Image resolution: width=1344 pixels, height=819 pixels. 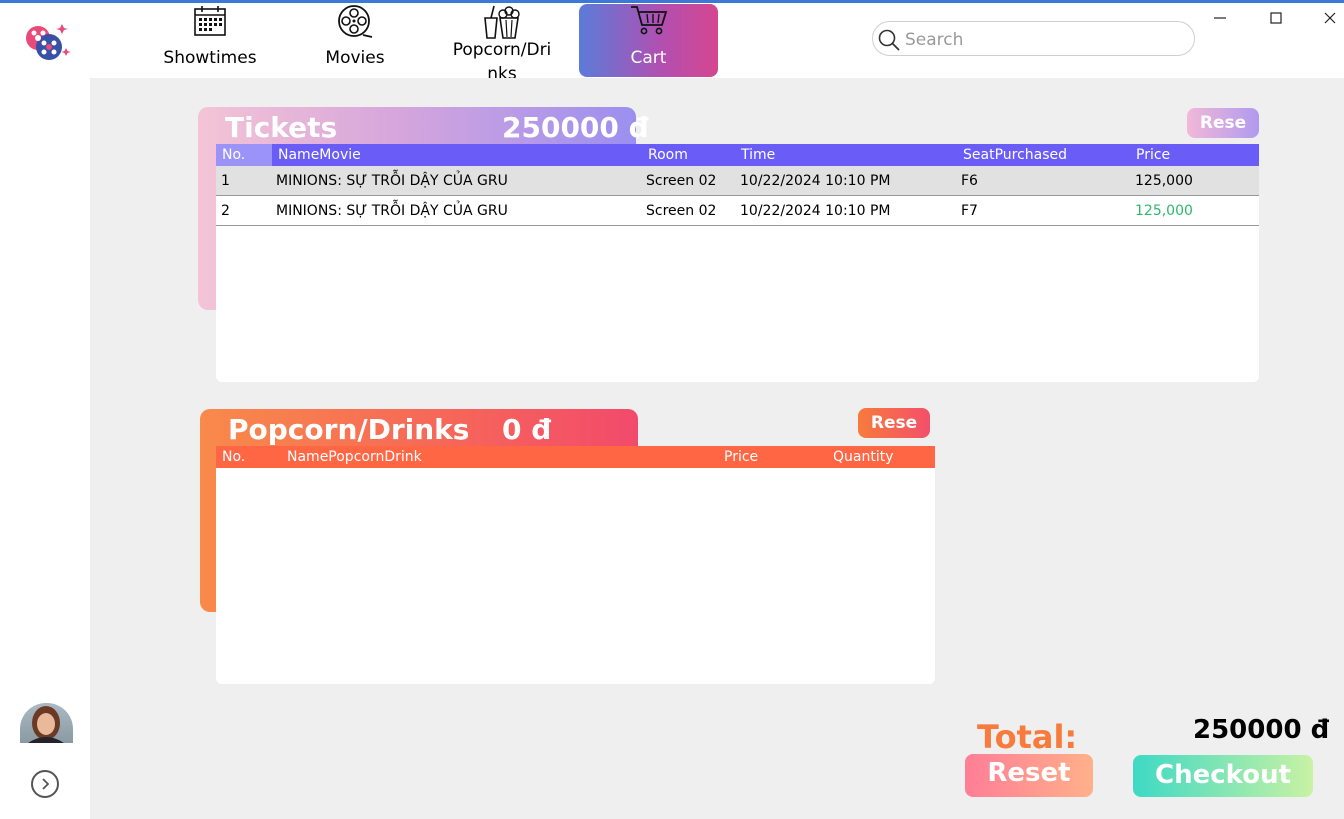 What do you see at coordinates (934, 40) in the screenshot?
I see `search-placeholder: Search` at bounding box center [934, 40].